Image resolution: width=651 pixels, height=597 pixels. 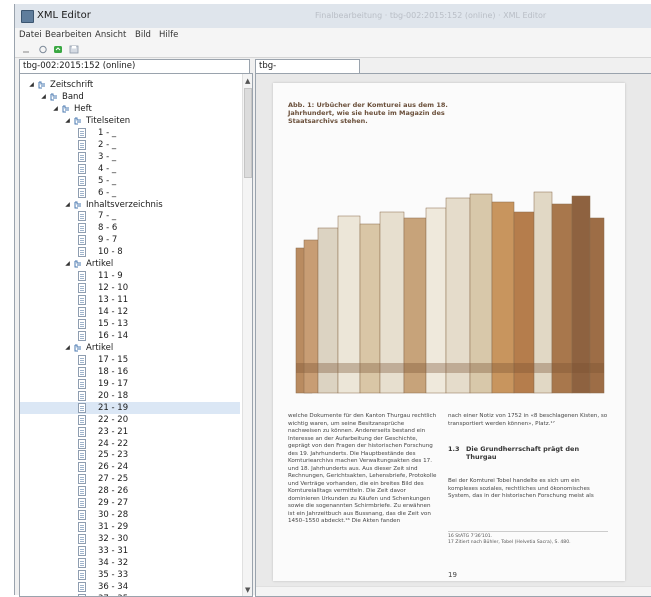 I want to click on tree-node-label: 12 - 10, so click(x=113, y=288).